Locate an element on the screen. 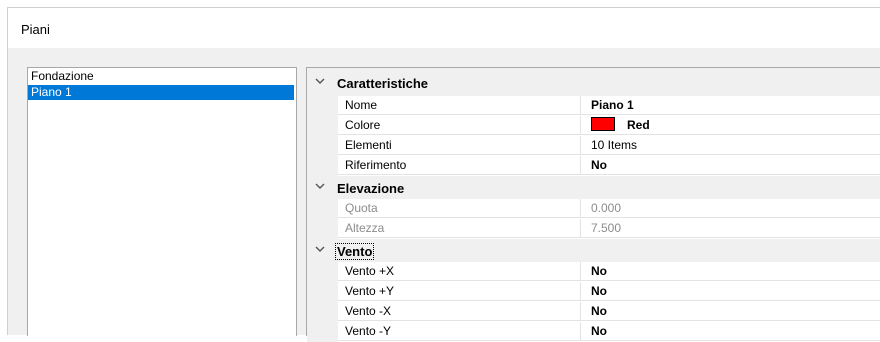 The width and height of the screenshot is (880, 342). property-name: Elementi is located at coordinates (459, 145).